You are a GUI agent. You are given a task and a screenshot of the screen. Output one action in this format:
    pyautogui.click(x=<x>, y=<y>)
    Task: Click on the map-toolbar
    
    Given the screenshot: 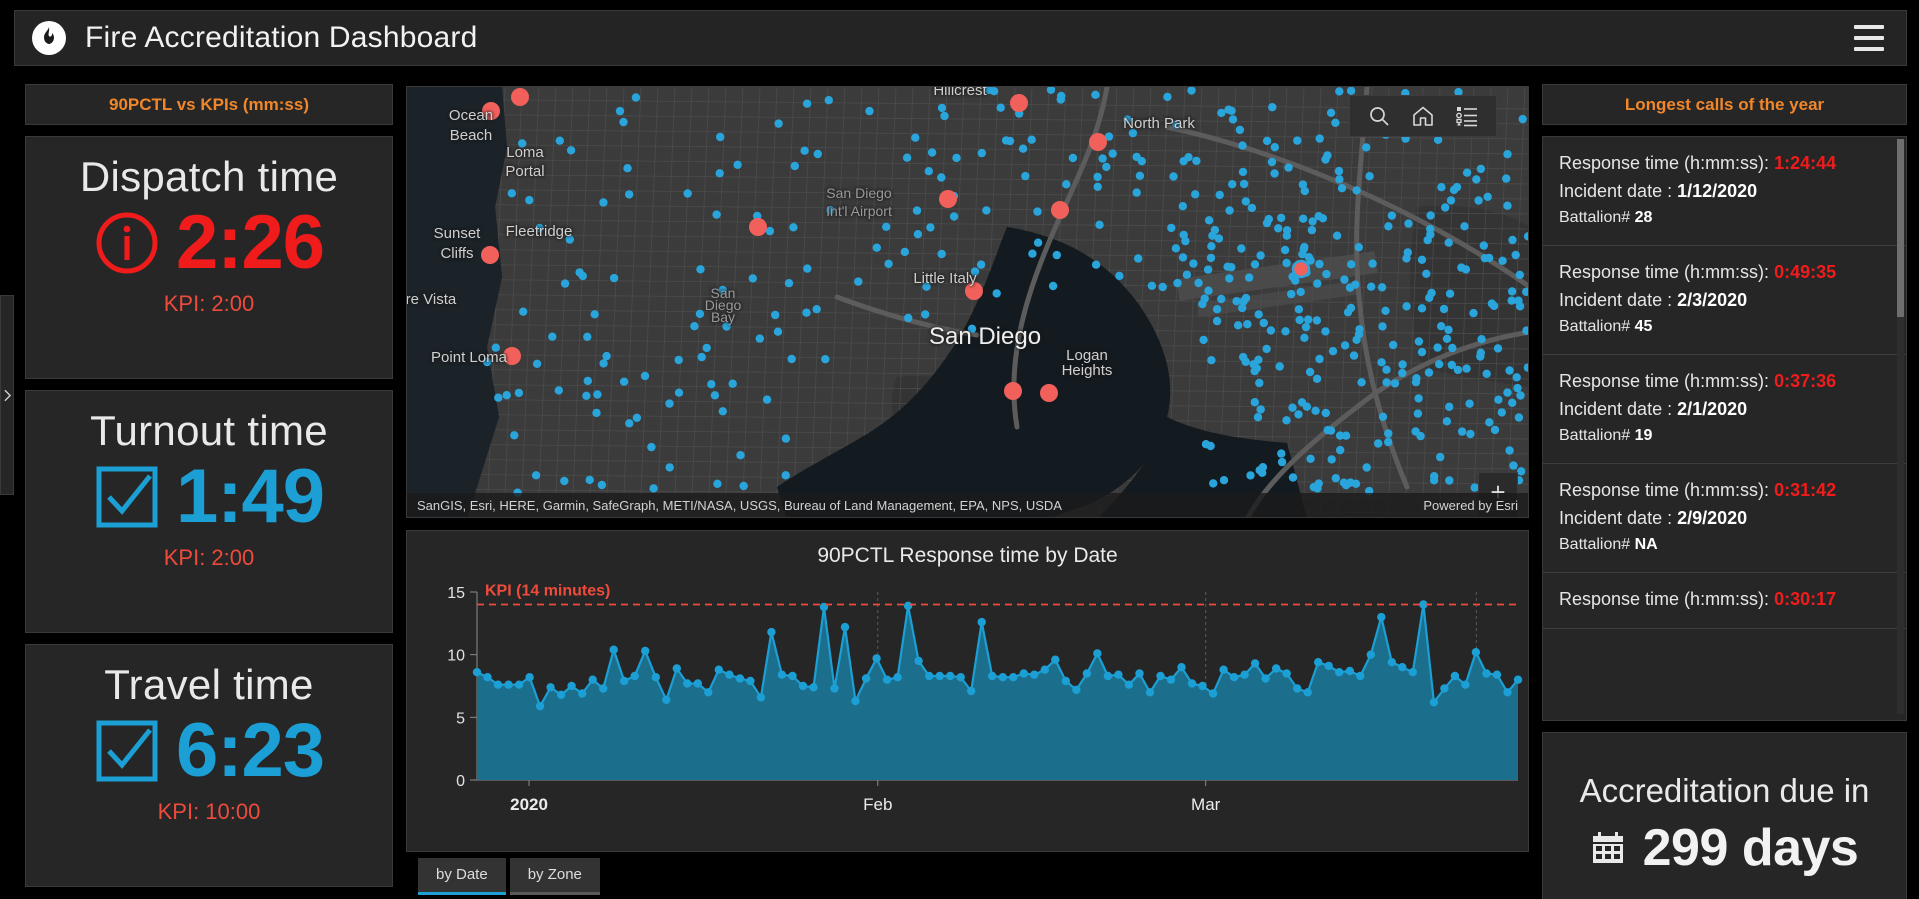 What is the action you would take?
    pyautogui.click(x=1423, y=116)
    